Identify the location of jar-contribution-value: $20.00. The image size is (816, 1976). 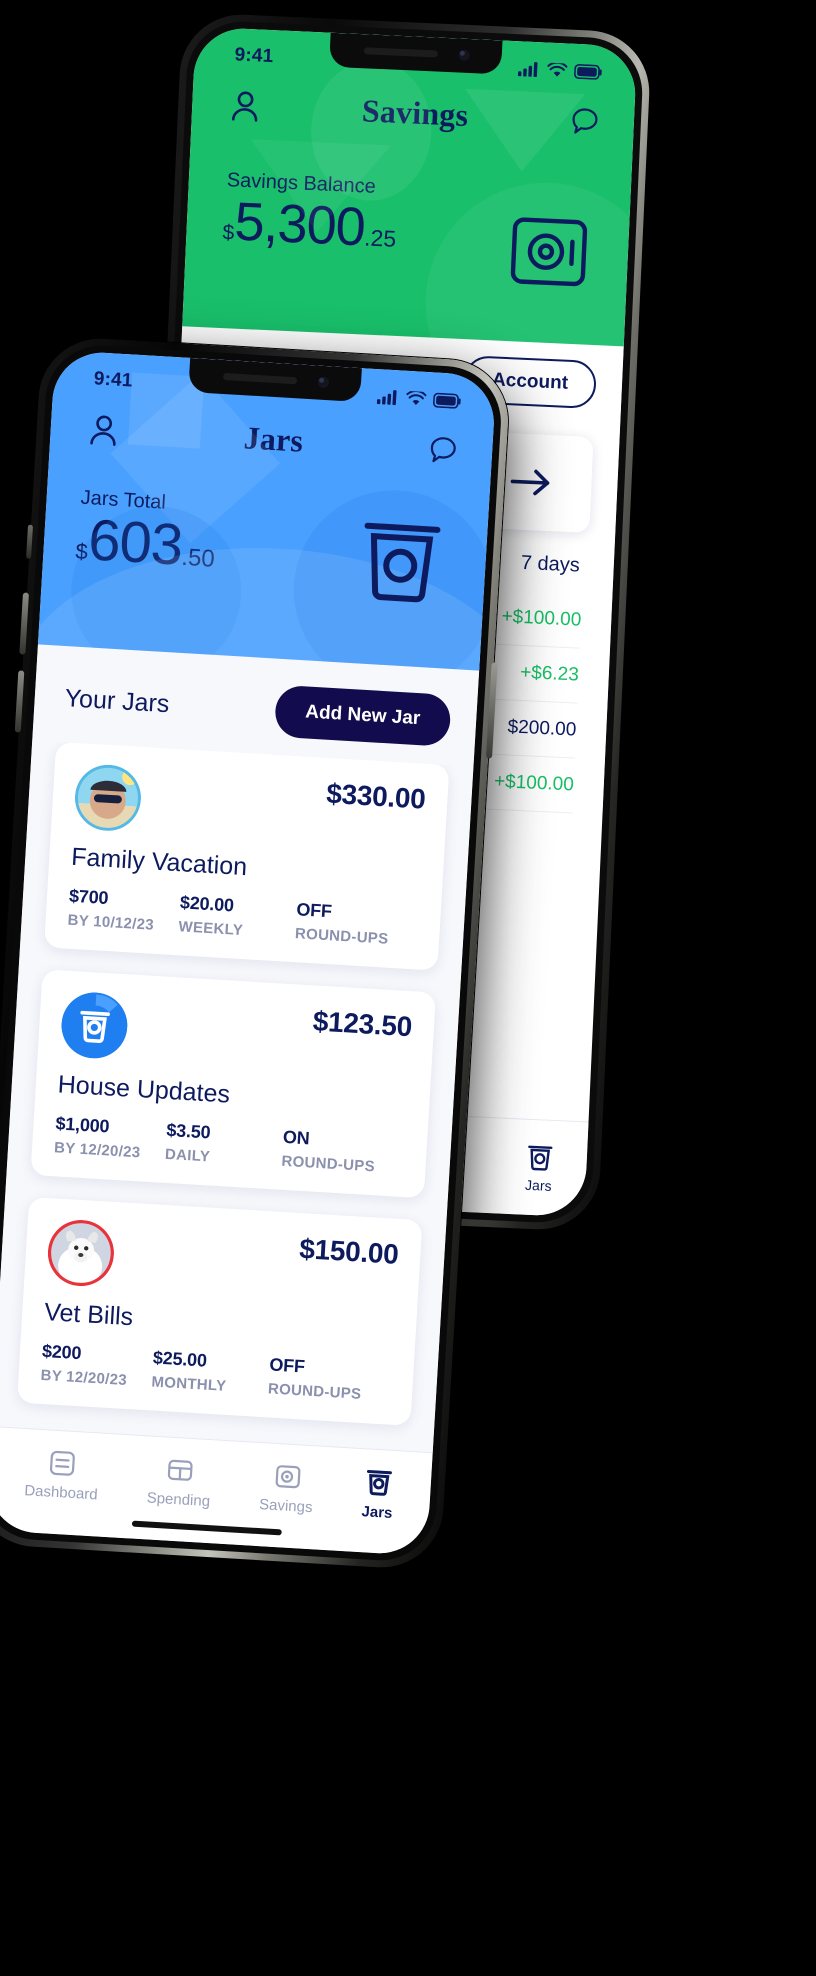
(207, 904).